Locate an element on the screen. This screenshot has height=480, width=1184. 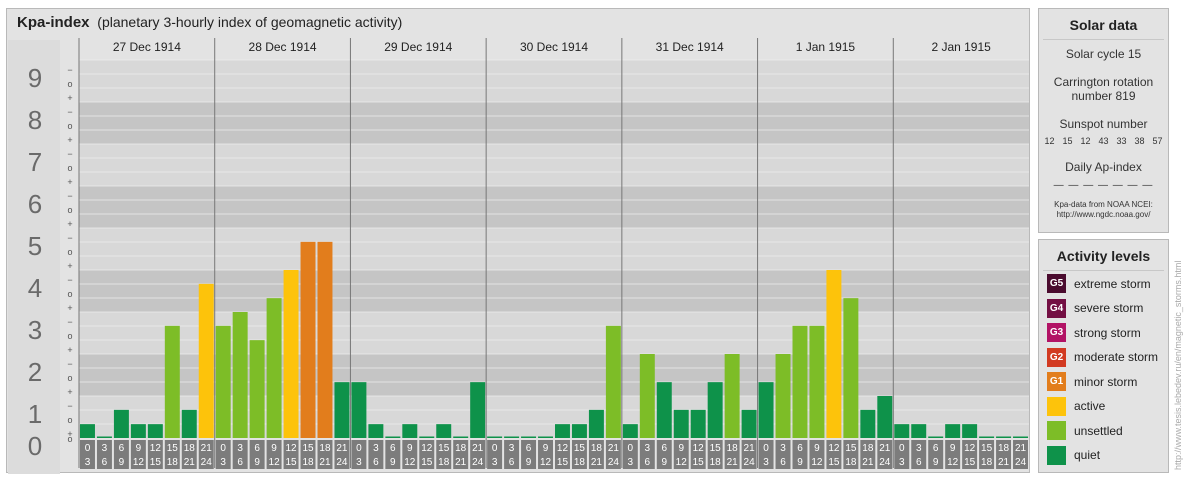
activity-level-item: G3 strong storm is located at coordinates (1094, 332).